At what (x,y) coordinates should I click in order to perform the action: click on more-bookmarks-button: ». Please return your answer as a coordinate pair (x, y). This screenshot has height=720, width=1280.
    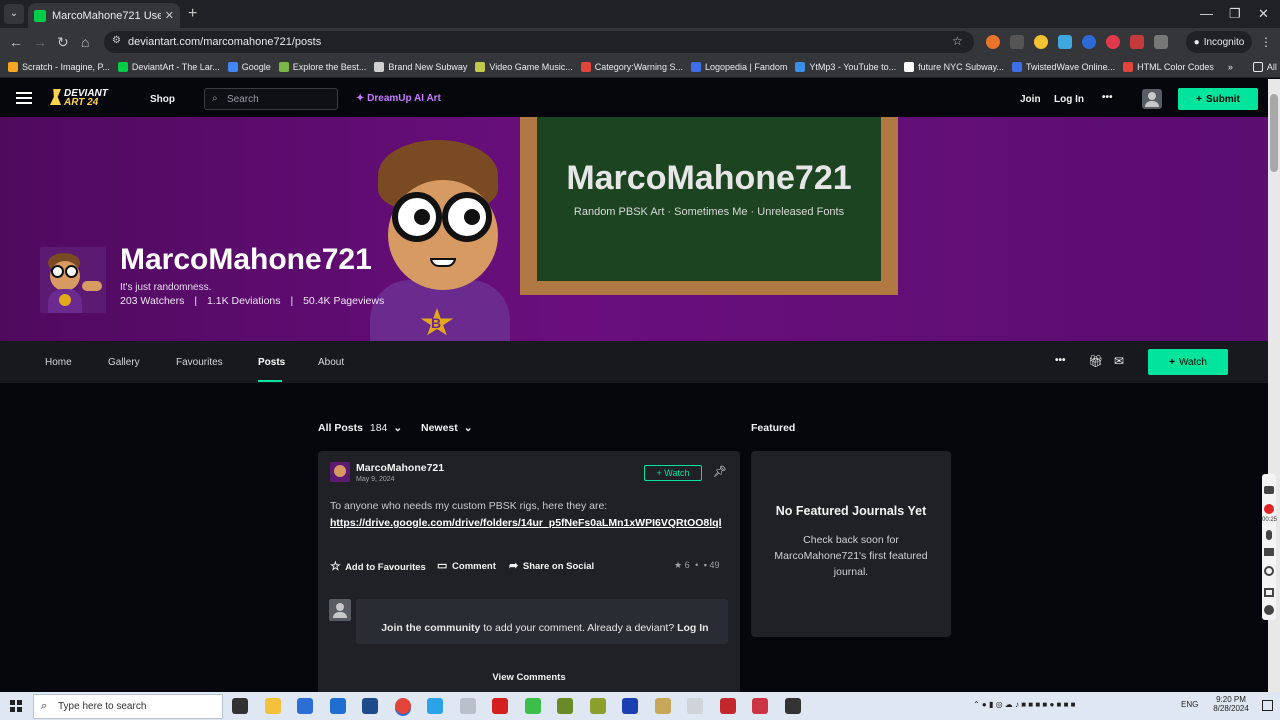
    Looking at the image, I should click on (1230, 67).